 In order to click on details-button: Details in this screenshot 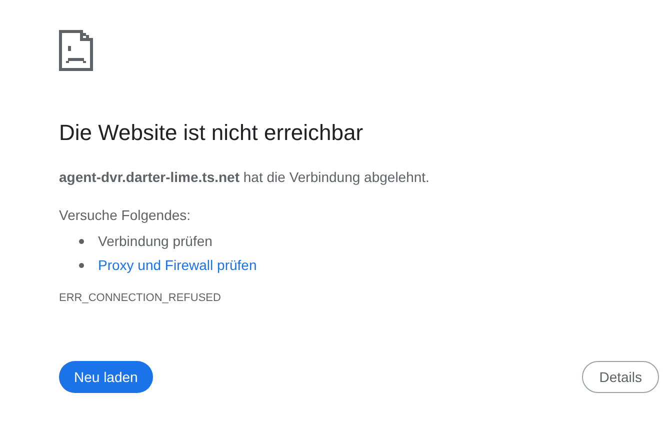, I will do `click(620, 377)`.